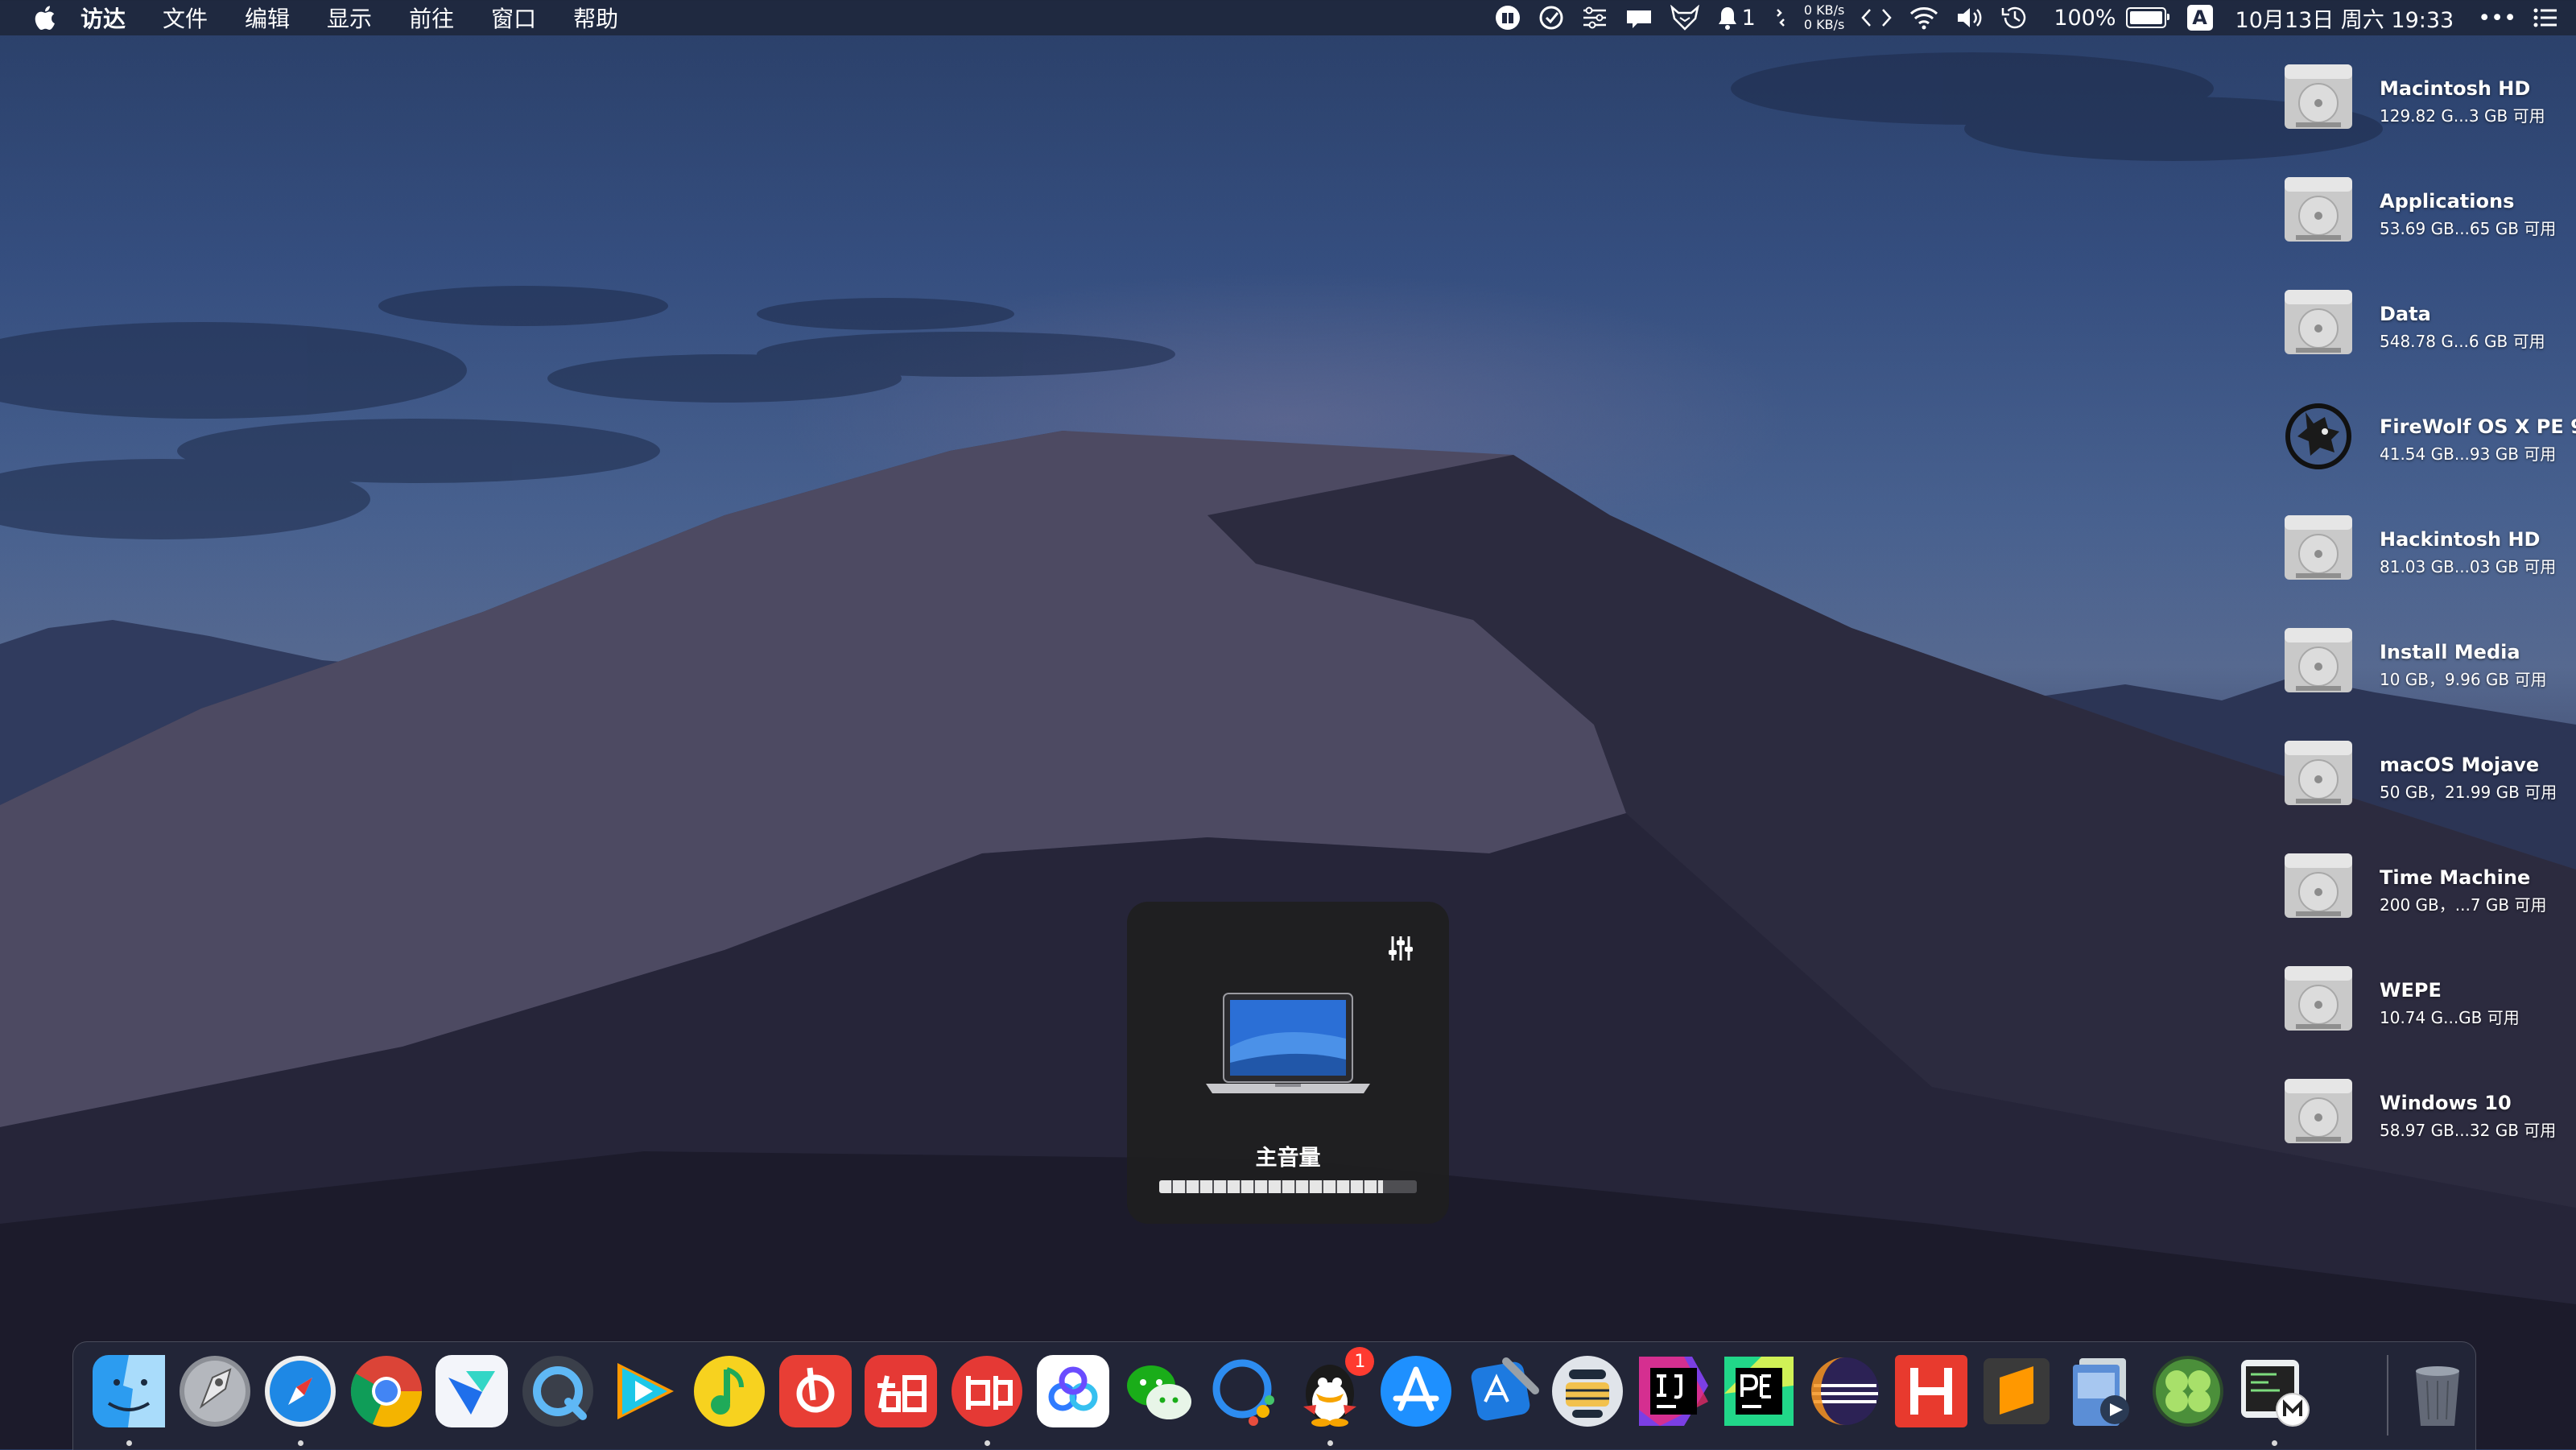 Image resolution: width=2576 pixels, height=1450 pixels. I want to click on volume-info: 58.97 GB...32 GB 可用, so click(2468, 1130).